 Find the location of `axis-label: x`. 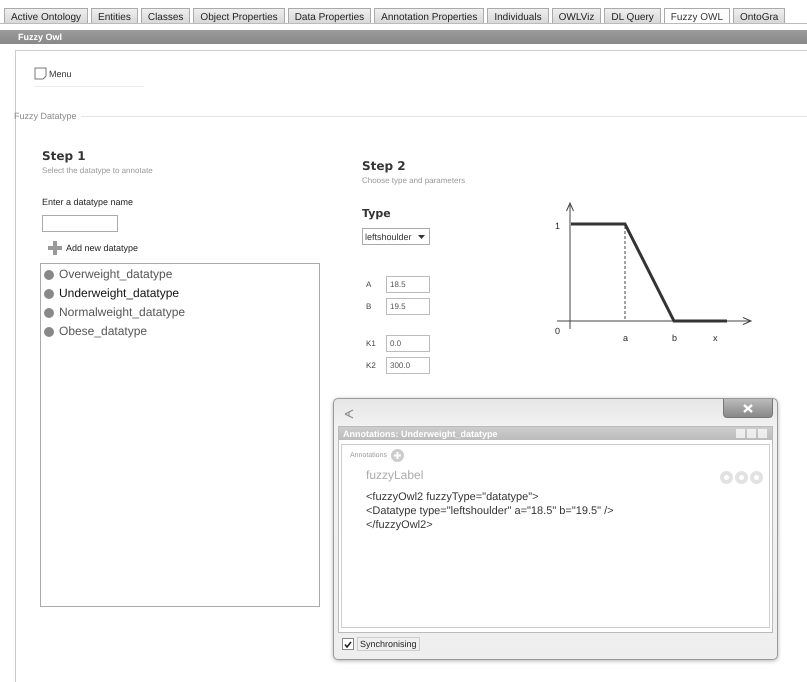

axis-label: x is located at coordinates (715, 338).